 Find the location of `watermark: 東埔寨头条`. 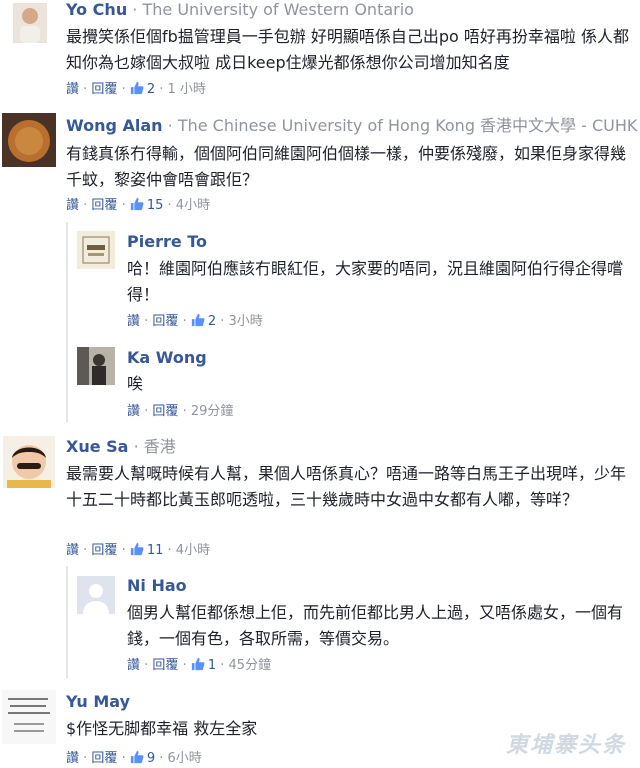

watermark: 東埔寨头条 is located at coordinates (565, 745).